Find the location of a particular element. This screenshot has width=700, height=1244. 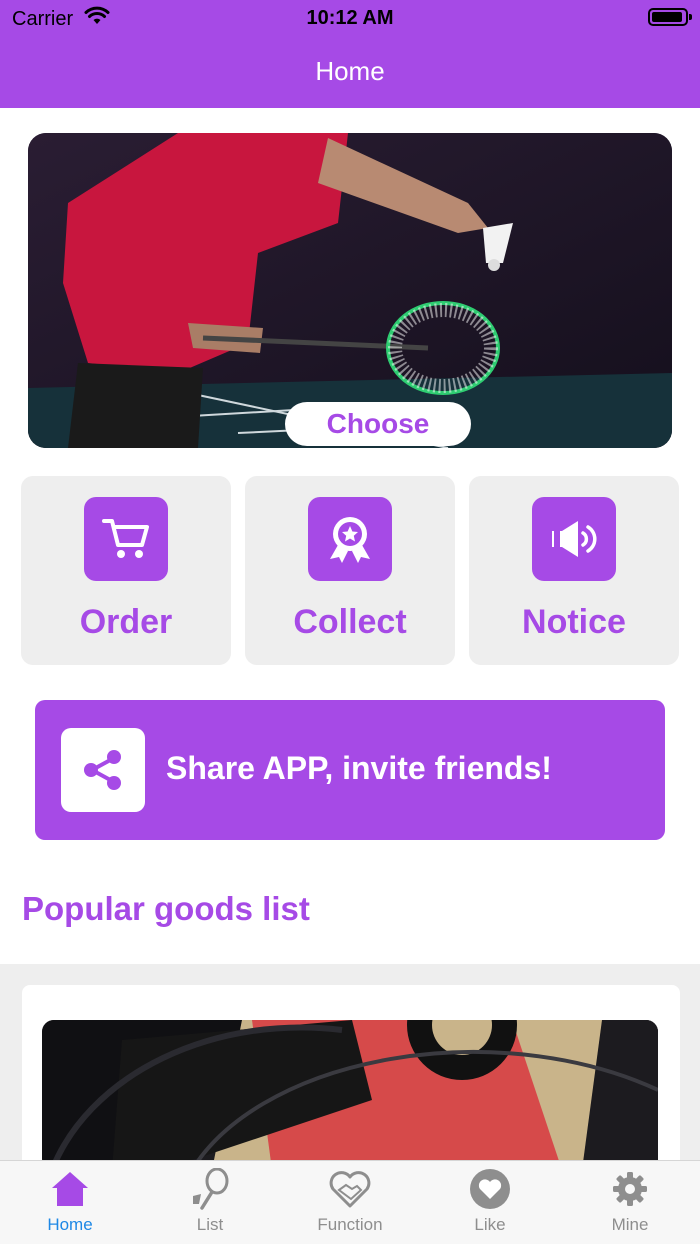

tab-bar: Home List Function Like Mine is located at coordinates (350, 1202).